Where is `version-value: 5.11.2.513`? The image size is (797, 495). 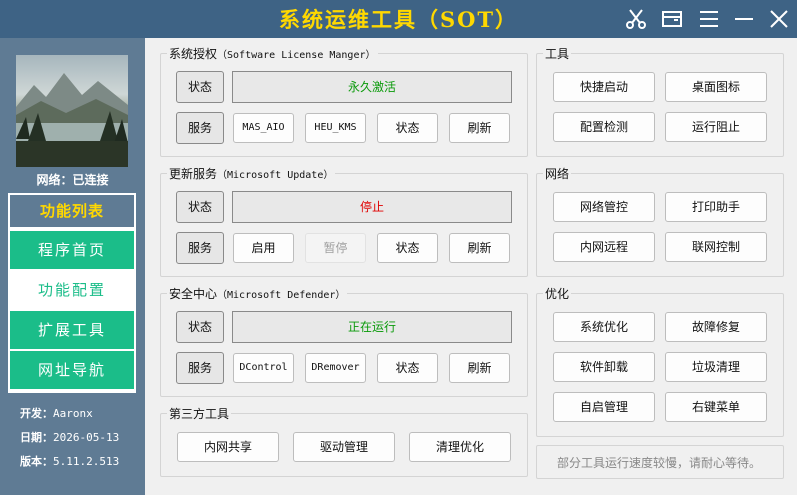
version-value: 5.11.2.513 is located at coordinates (86, 461).